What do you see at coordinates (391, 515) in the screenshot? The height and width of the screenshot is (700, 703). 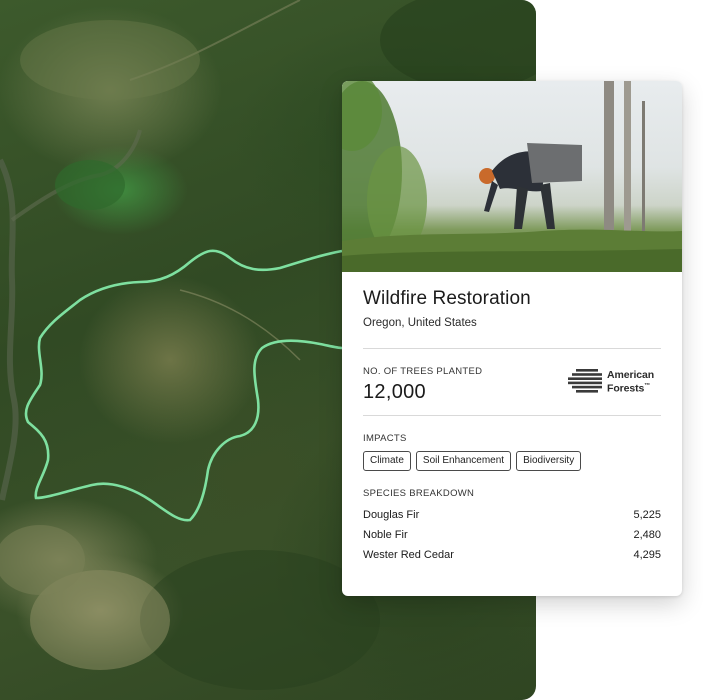 I see `species-name: Douglas Fir` at bounding box center [391, 515].